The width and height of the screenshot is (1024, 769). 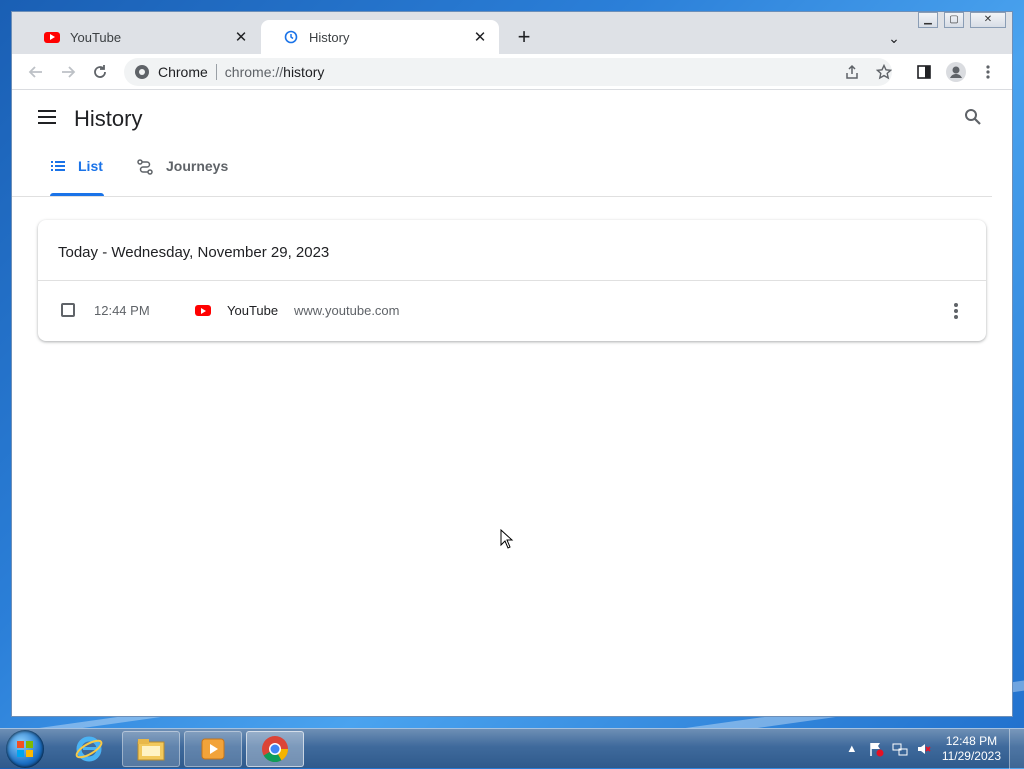 I want to click on minimize-button: ▁, so click(x=928, y=20).